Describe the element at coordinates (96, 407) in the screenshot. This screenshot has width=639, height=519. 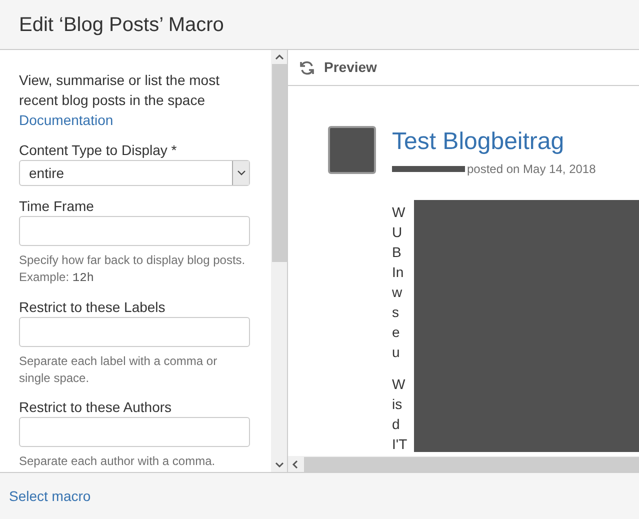
I see `field-label: Restrict to these Authors` at that location.